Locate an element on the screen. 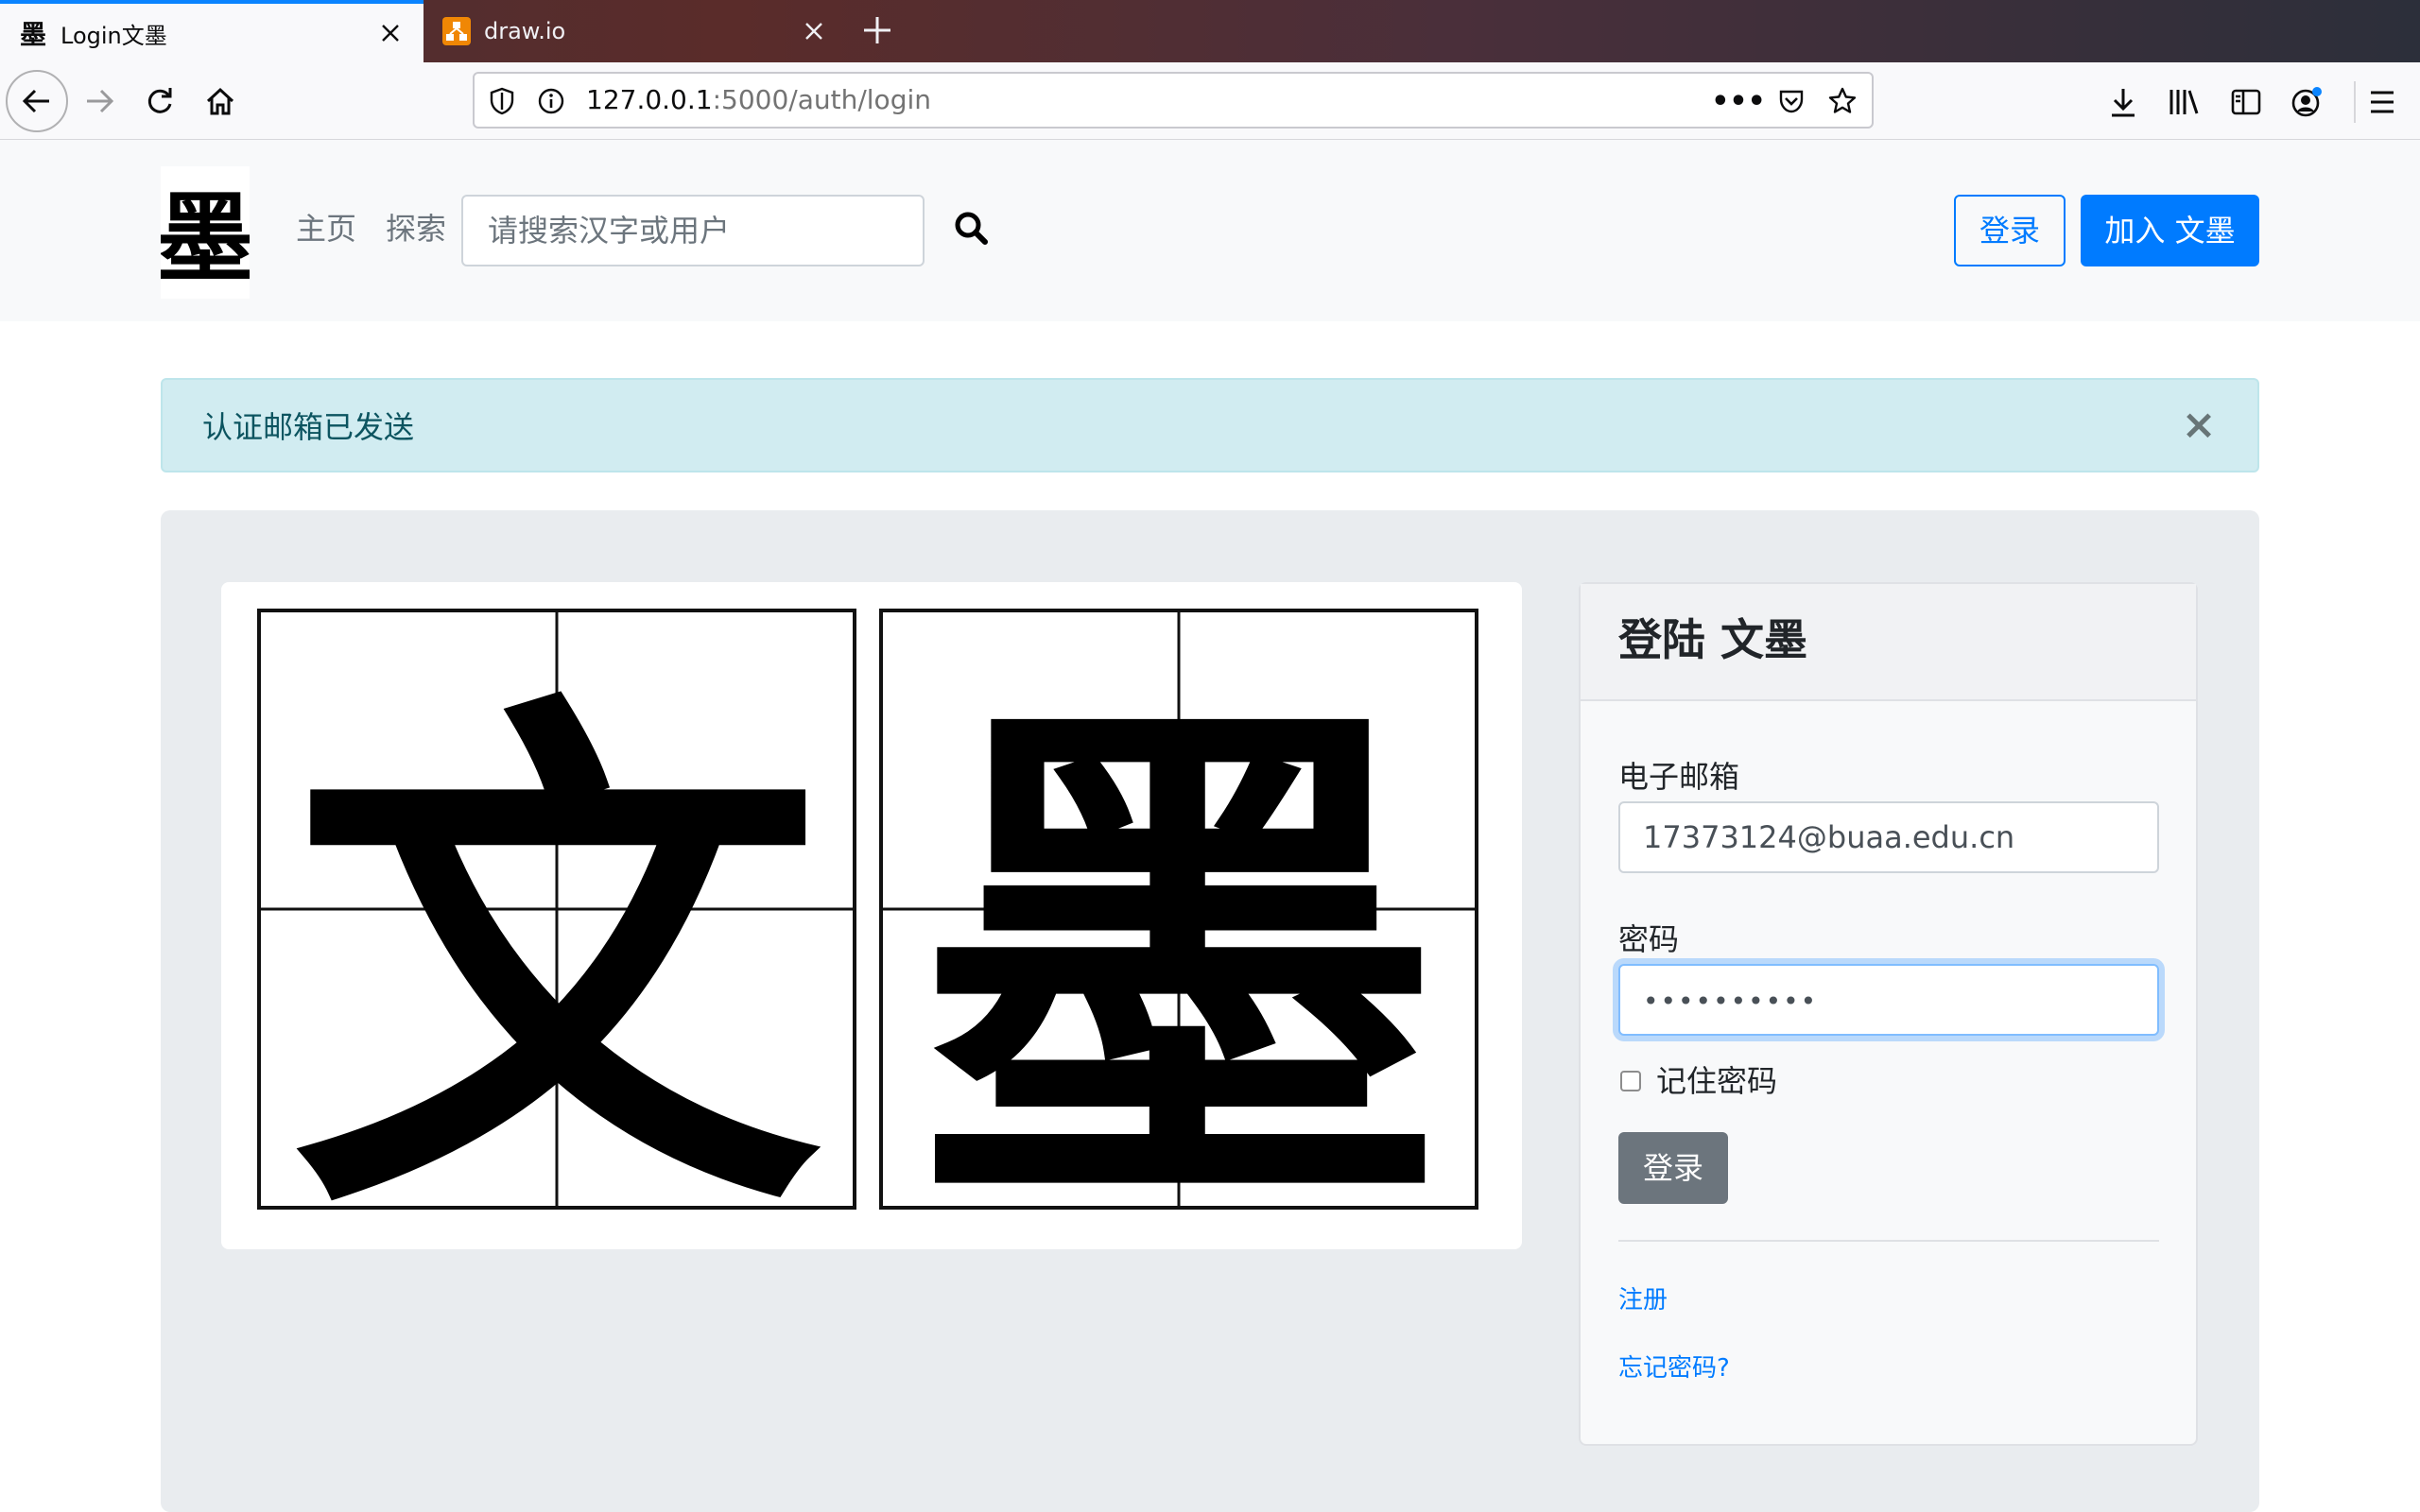 The height and width of the screenshot is (1512, 2420). site-logo: 墨 is located at coordinates (205, 232).